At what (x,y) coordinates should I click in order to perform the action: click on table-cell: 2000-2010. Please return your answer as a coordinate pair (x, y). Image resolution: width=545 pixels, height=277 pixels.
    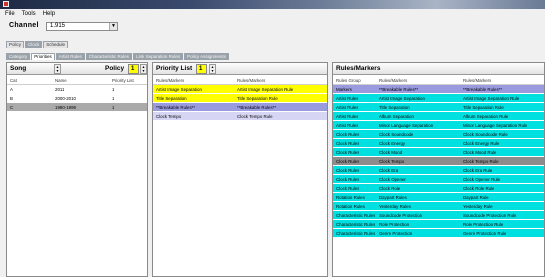
    Looking at the image, I should click on (65, 98).